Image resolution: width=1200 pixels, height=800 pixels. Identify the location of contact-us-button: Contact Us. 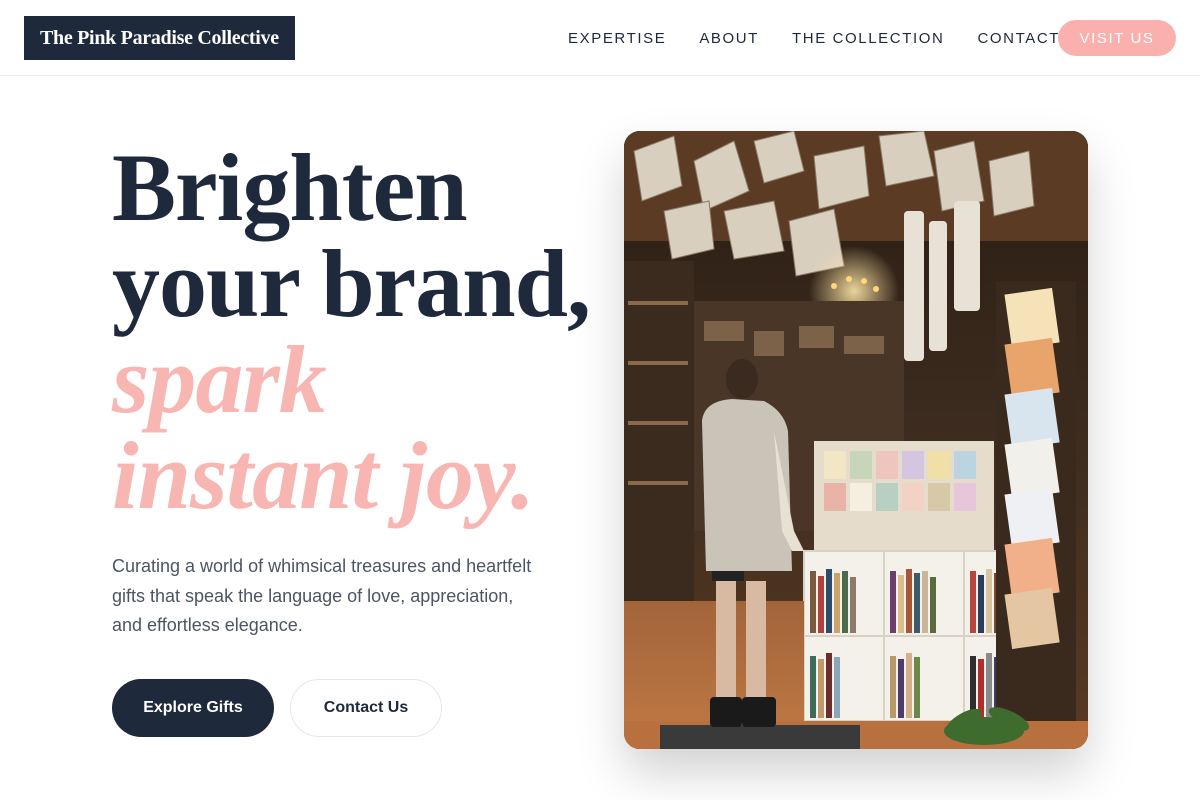
(366, 708).